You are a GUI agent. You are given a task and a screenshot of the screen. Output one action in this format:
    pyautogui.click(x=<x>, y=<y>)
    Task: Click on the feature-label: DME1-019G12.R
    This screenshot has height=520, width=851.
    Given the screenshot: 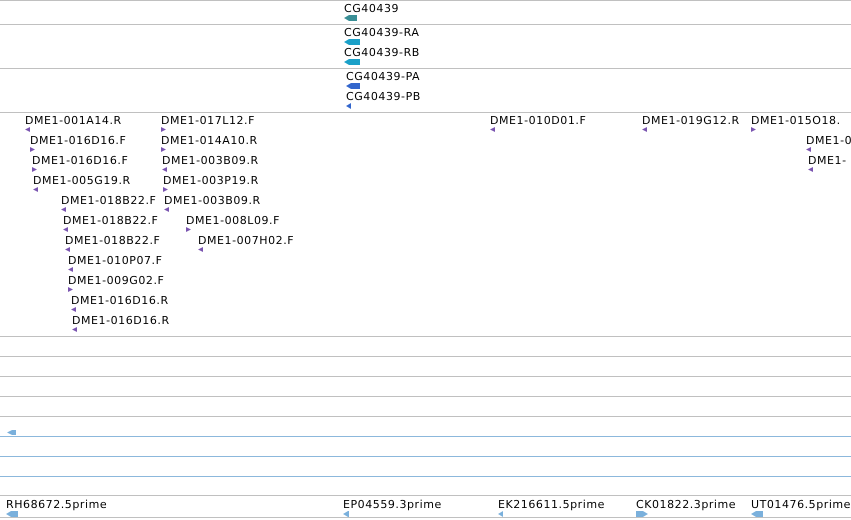 What is the action you would take?
    pyautogui.click(x=691, y=120)
    